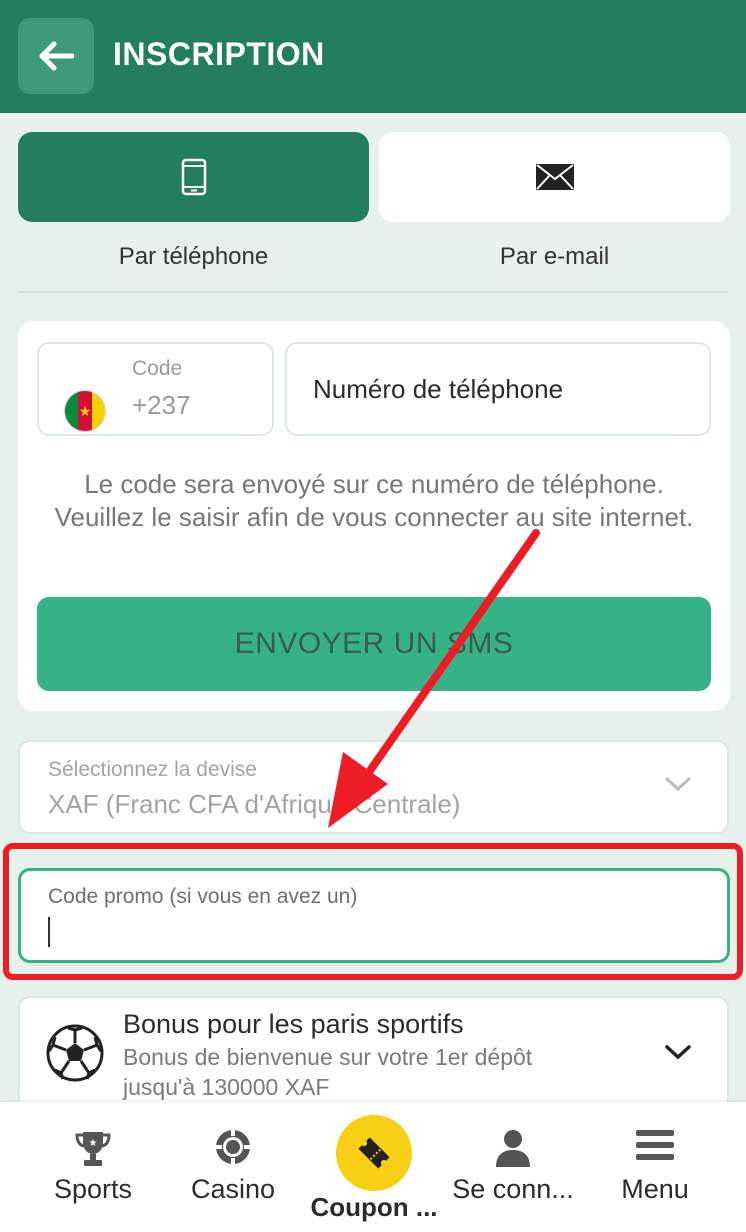  What do you see at coordinates (233, 1147) in the screenshot?
I see `casino-chip-icon` at bounding box center [233, 1147].